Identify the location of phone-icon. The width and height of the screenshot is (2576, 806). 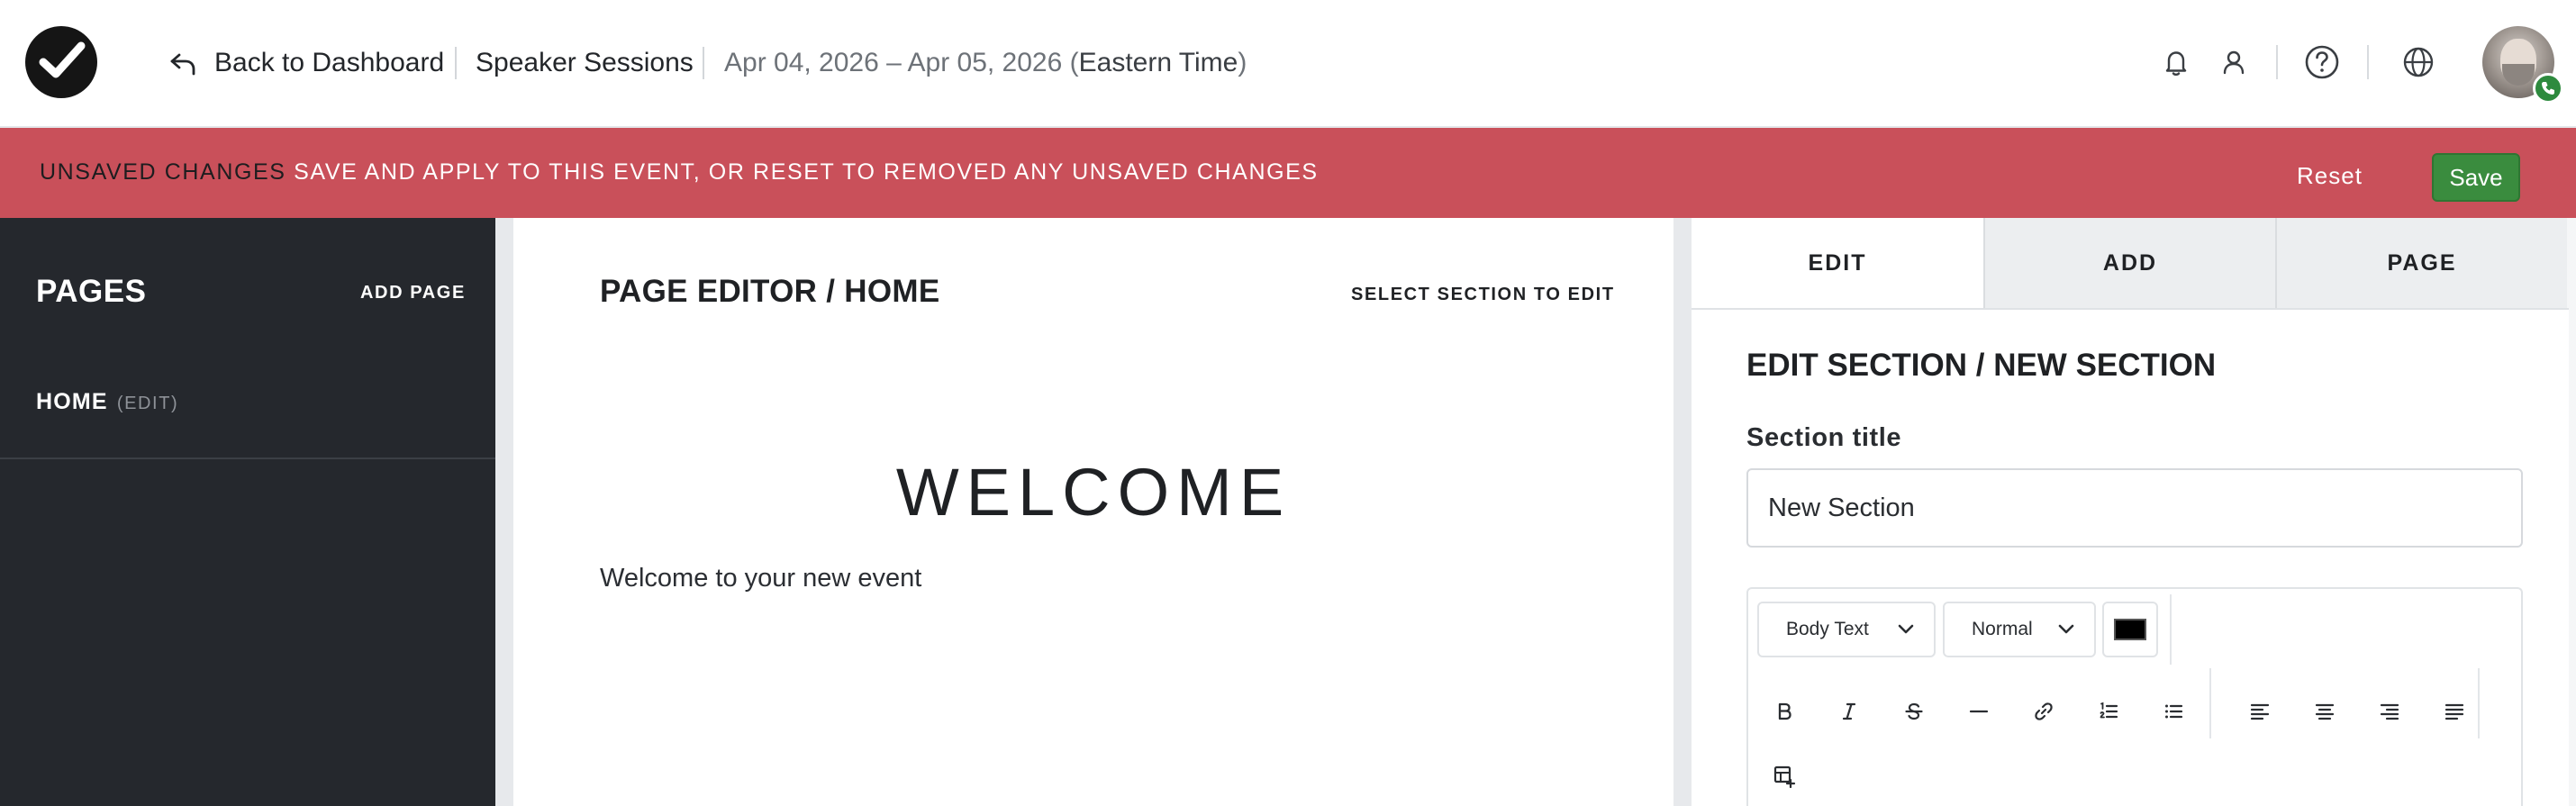
(2548, 88).